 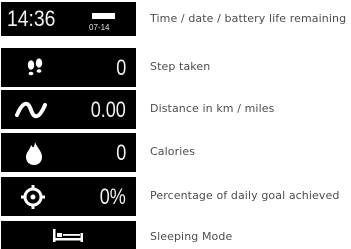 What do you see at coordinates (33, 196) in the screenshot?
I see `target-crosshair-icon` at bounding box center [33, 196].